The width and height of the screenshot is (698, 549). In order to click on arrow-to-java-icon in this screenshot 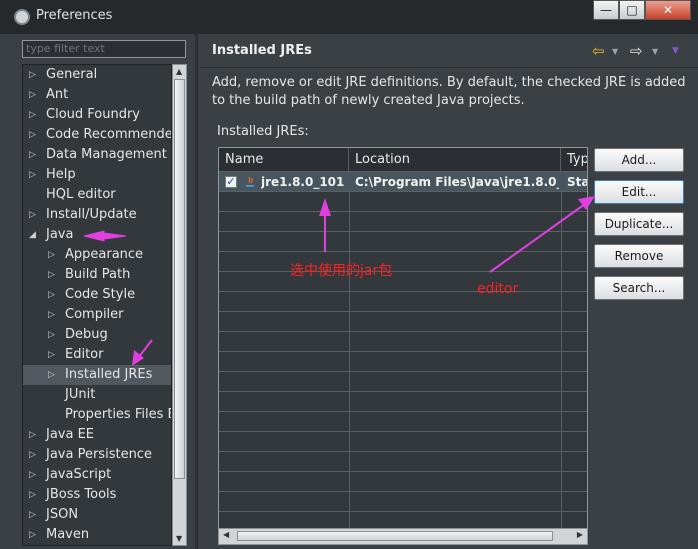, I will do `click(105, 236)`.